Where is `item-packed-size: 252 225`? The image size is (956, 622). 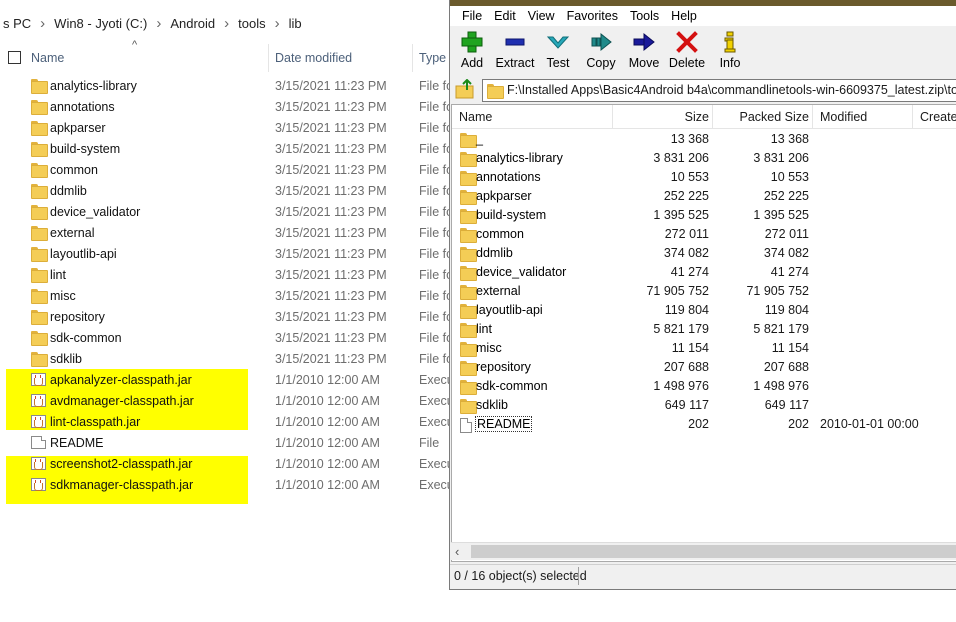 item-packed-size: 252 225 is located at coordinates (786, 196).